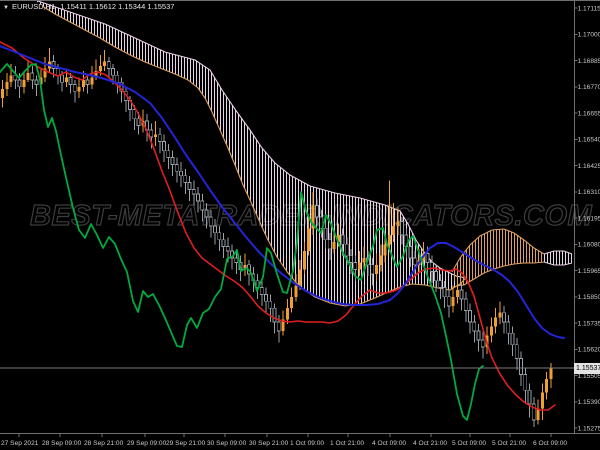 The width and height of the screenshot is (600, 450). What do you see at coordinates (62, 443) in the screenshot?
I see `time-axis-label: 28 Sep 09:00` at bounding box center [62, 443].